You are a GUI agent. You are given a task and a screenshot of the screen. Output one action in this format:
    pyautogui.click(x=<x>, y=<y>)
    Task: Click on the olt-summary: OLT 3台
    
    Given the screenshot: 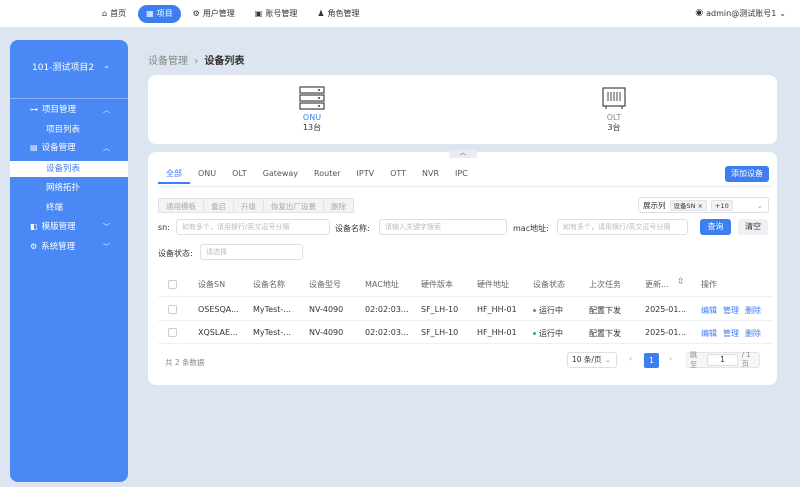 What is the action you would take?
    pyautogui.click(x=614, y=109)
    